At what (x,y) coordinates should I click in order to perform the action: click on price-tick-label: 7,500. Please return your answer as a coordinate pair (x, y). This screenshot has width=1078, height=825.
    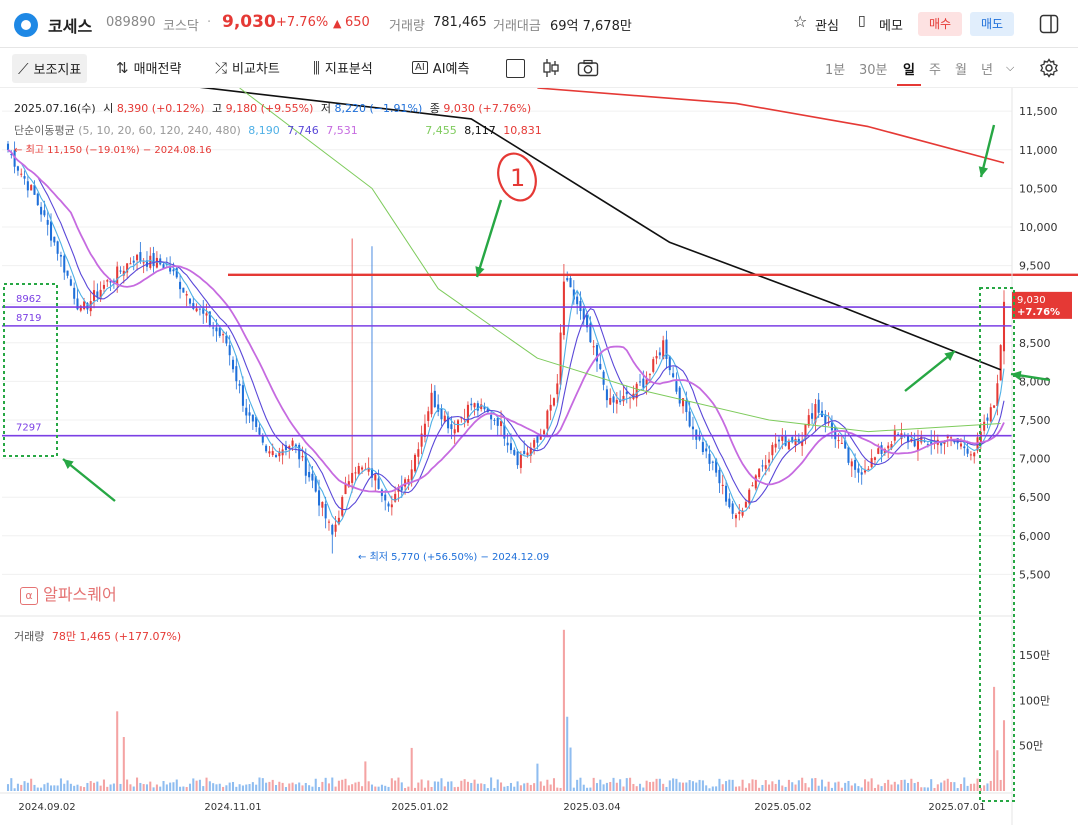
    Looking at the image, I should click on (1035, 420).